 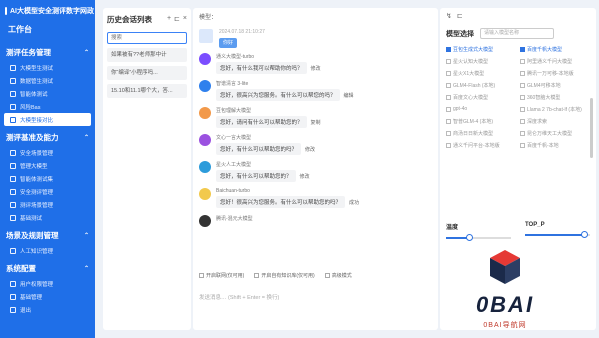 I want to click on model-checkbox: 深度求索, so click(x=555, y=121).